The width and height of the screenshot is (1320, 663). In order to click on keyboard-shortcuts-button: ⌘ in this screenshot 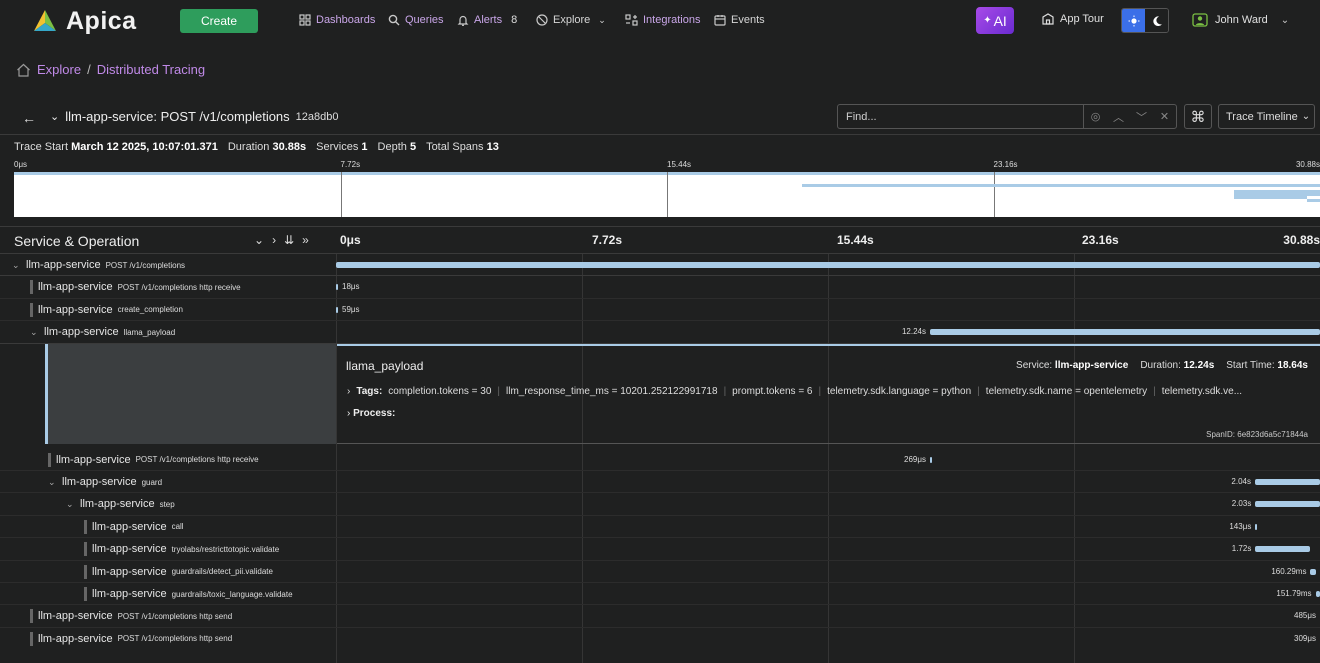, I will do `click(1198, 116)`.